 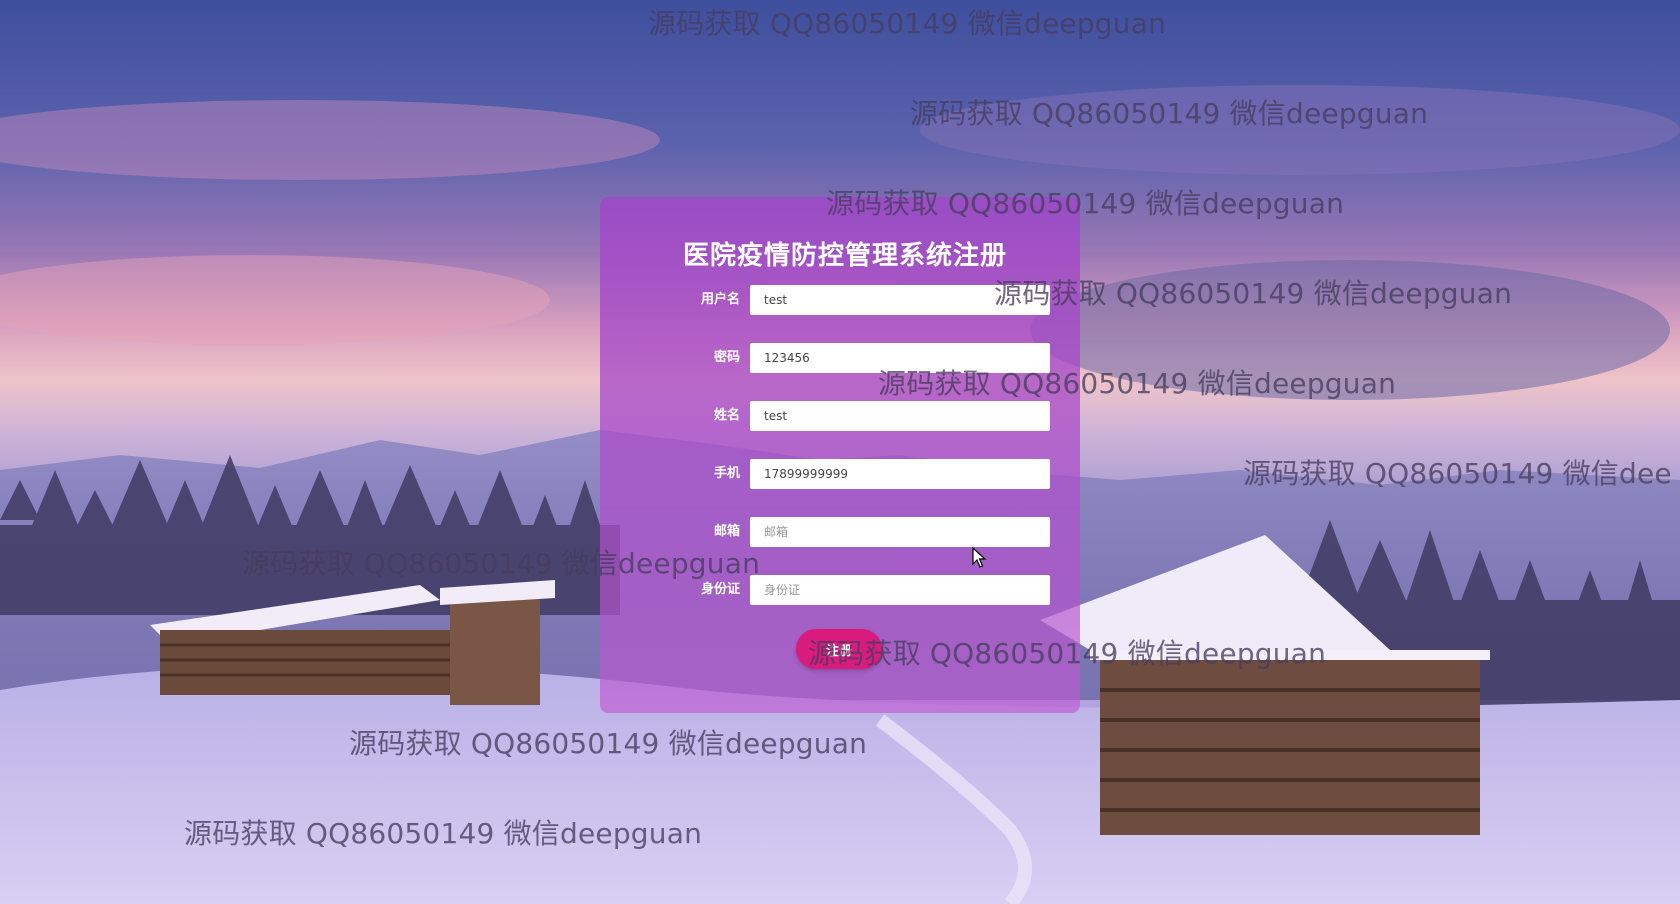 What do you see at coordinates (900, 590) in the screenshot?
I see `id-card-input` at bounding box center [900, 590].